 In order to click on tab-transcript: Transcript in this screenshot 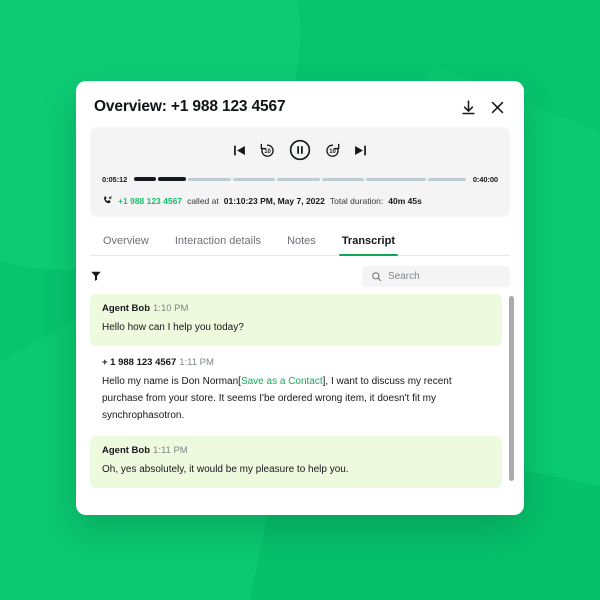, I will do `click(368, 243)`.